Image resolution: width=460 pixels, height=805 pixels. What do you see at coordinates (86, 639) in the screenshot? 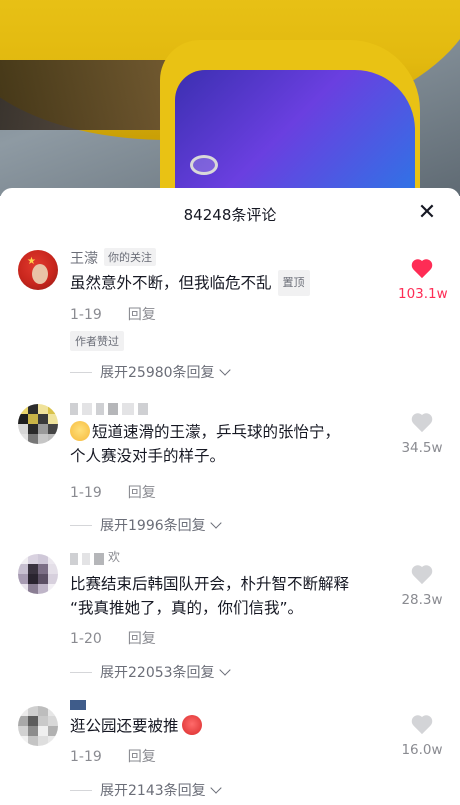
I see `comment-date: 1-20` at bounding box center [86, 639].